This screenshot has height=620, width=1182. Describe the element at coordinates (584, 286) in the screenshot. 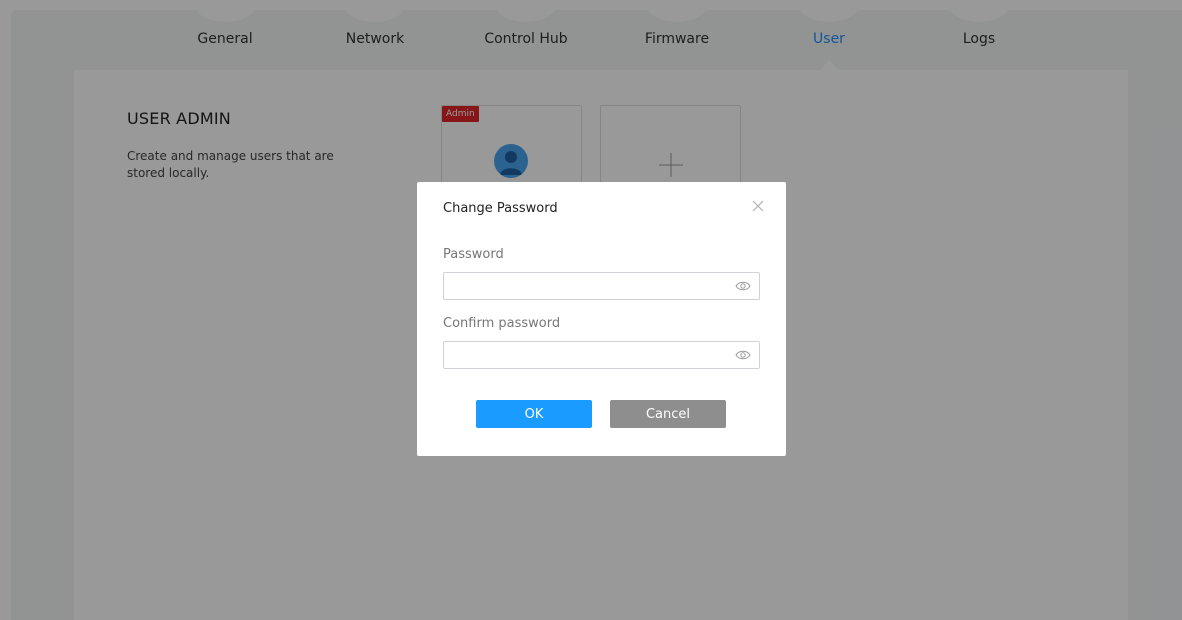

I see `password-input` at that location.